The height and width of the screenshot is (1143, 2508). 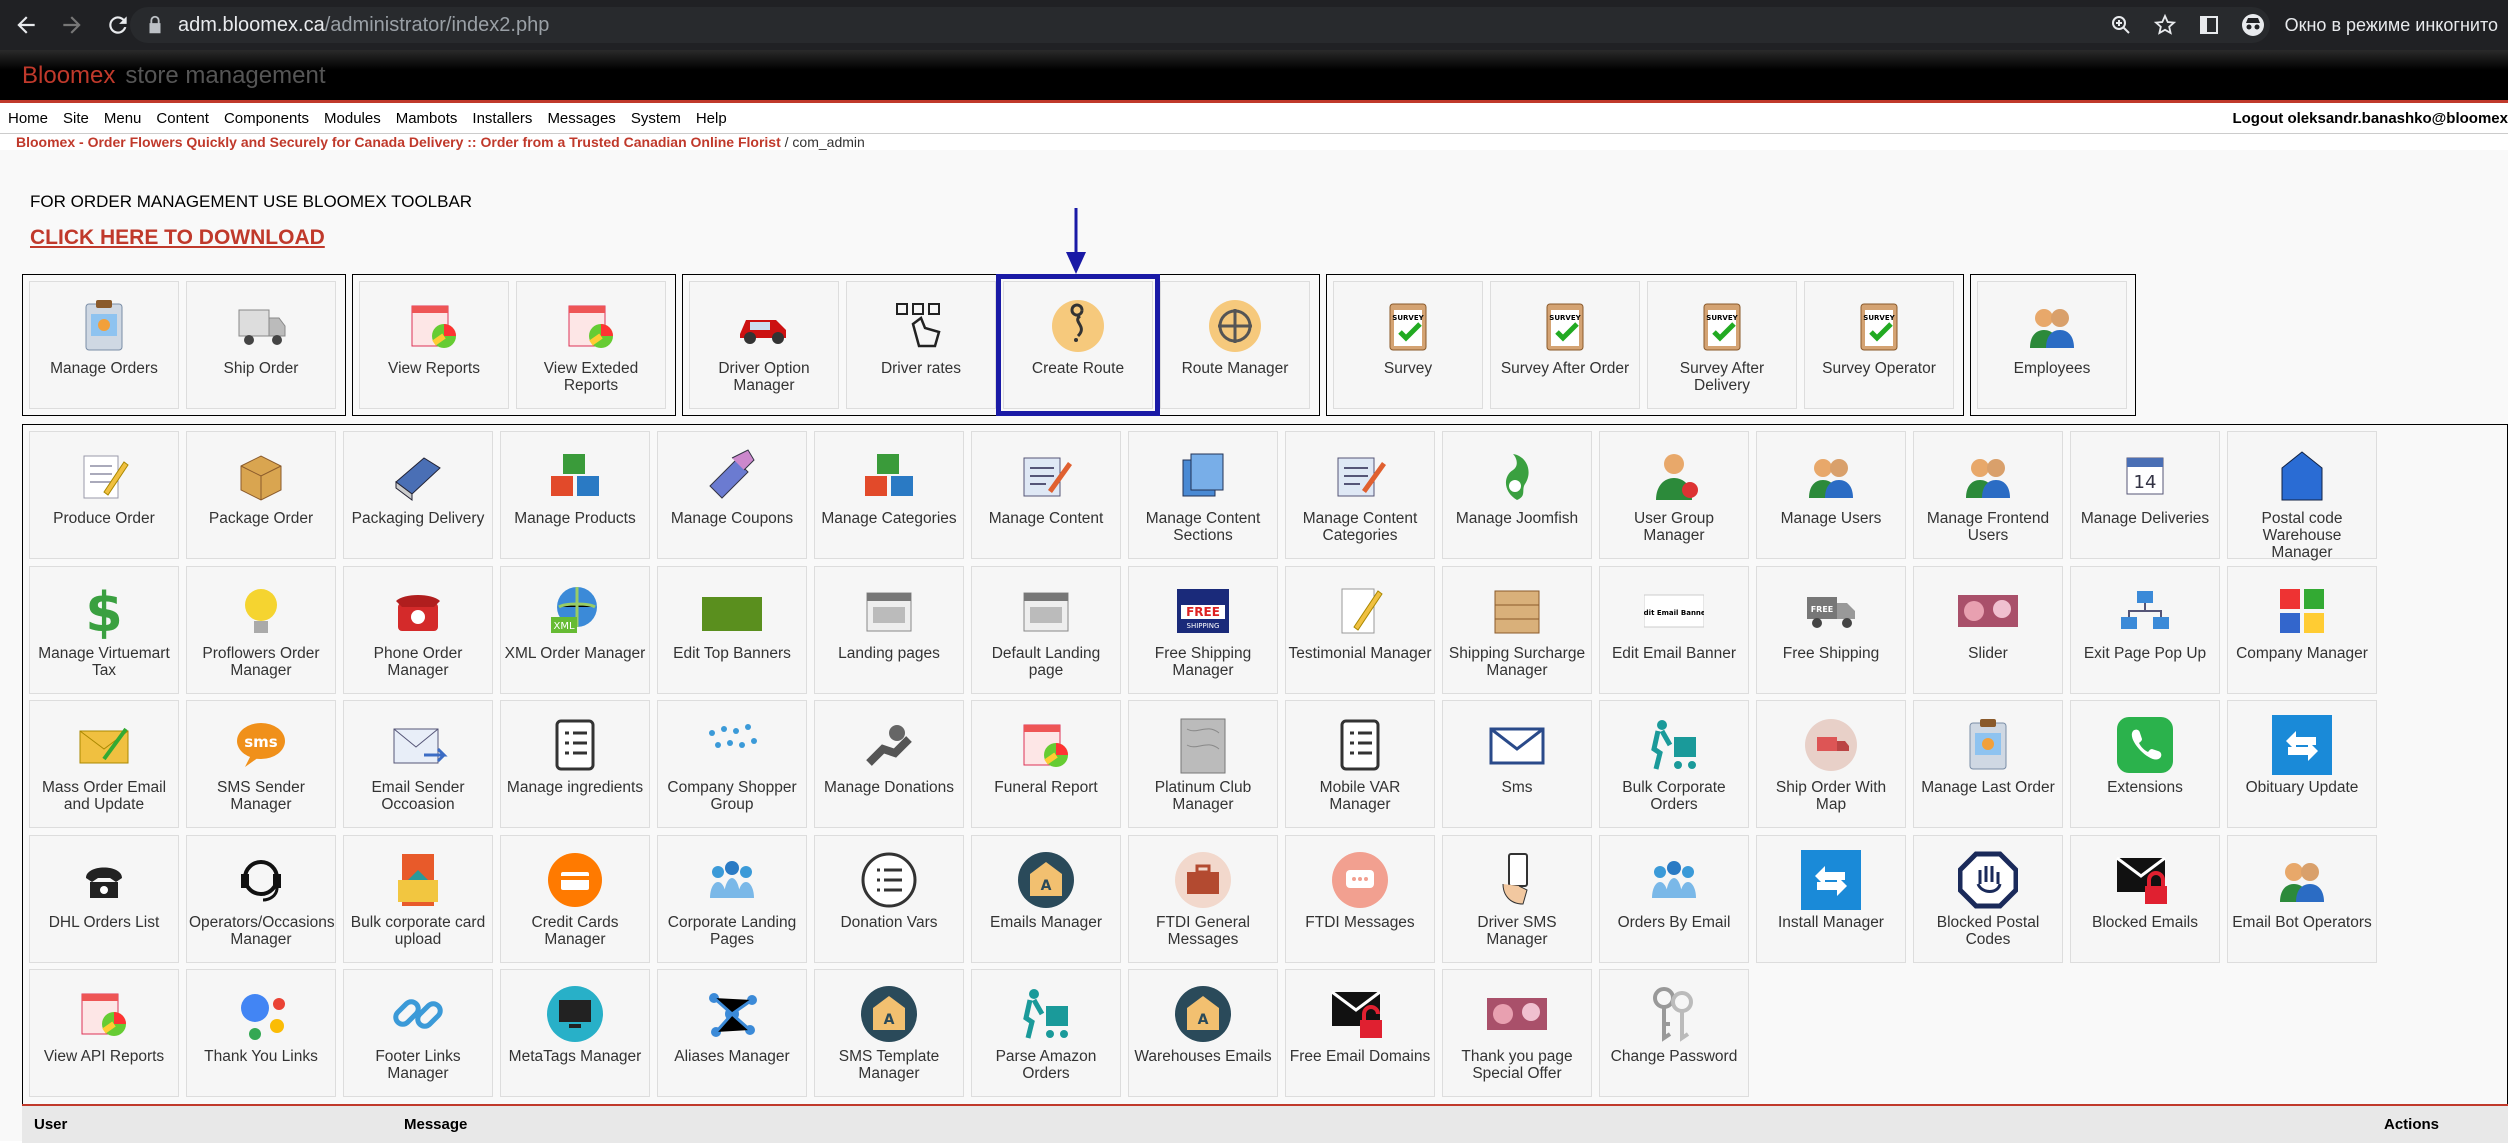 What do you see at coordinates (1046, 1033) in the screenshot?
I see `tile-parse-amazon-orders: Parse Amazon Orders` at bounding box center [1046, 1033].